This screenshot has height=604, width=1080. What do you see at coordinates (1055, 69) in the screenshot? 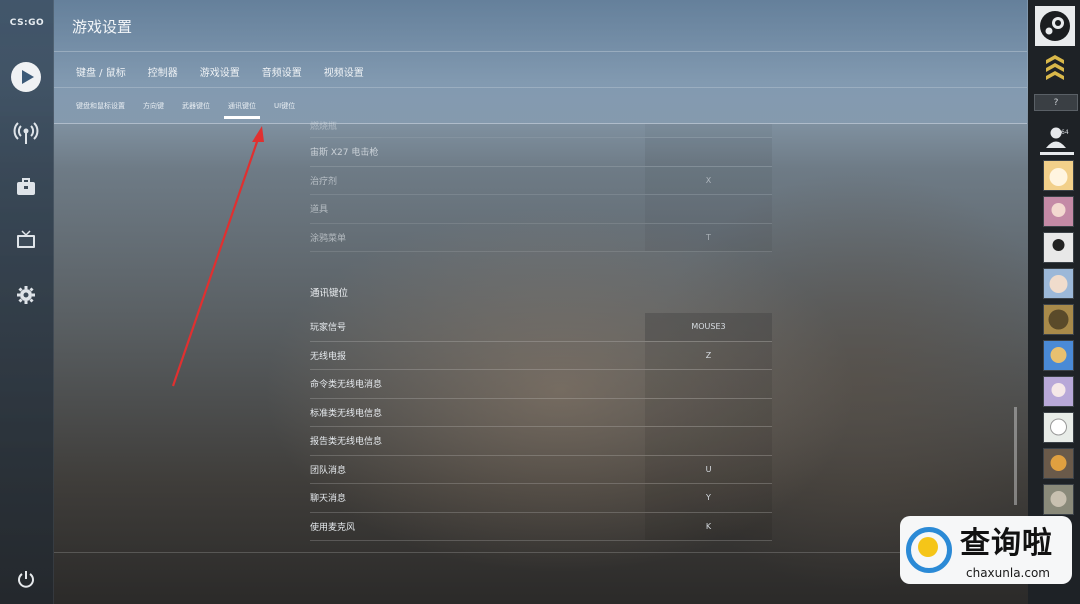
I see `rank-icon` at bounding box center [1055, 69].